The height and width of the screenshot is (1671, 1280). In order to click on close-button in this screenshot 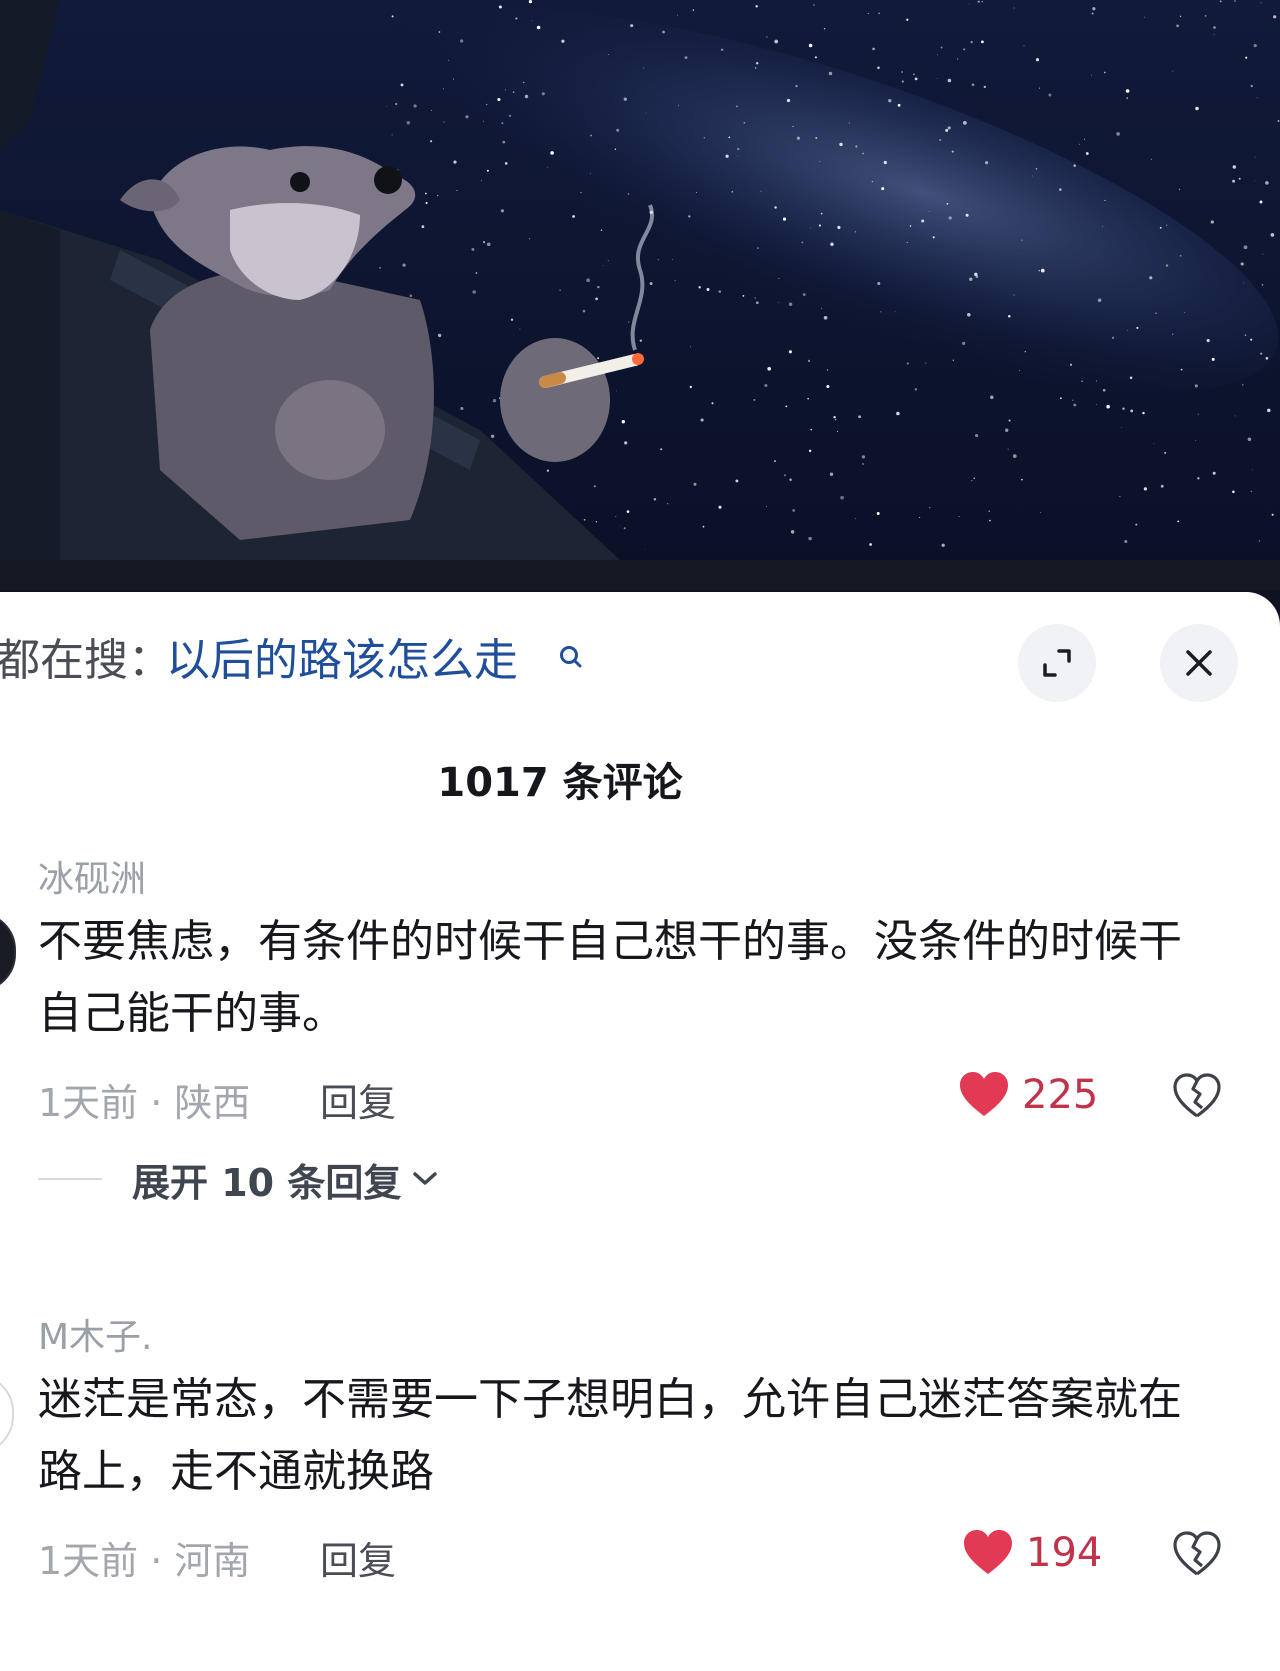, I will do `click(1199, 663)`.